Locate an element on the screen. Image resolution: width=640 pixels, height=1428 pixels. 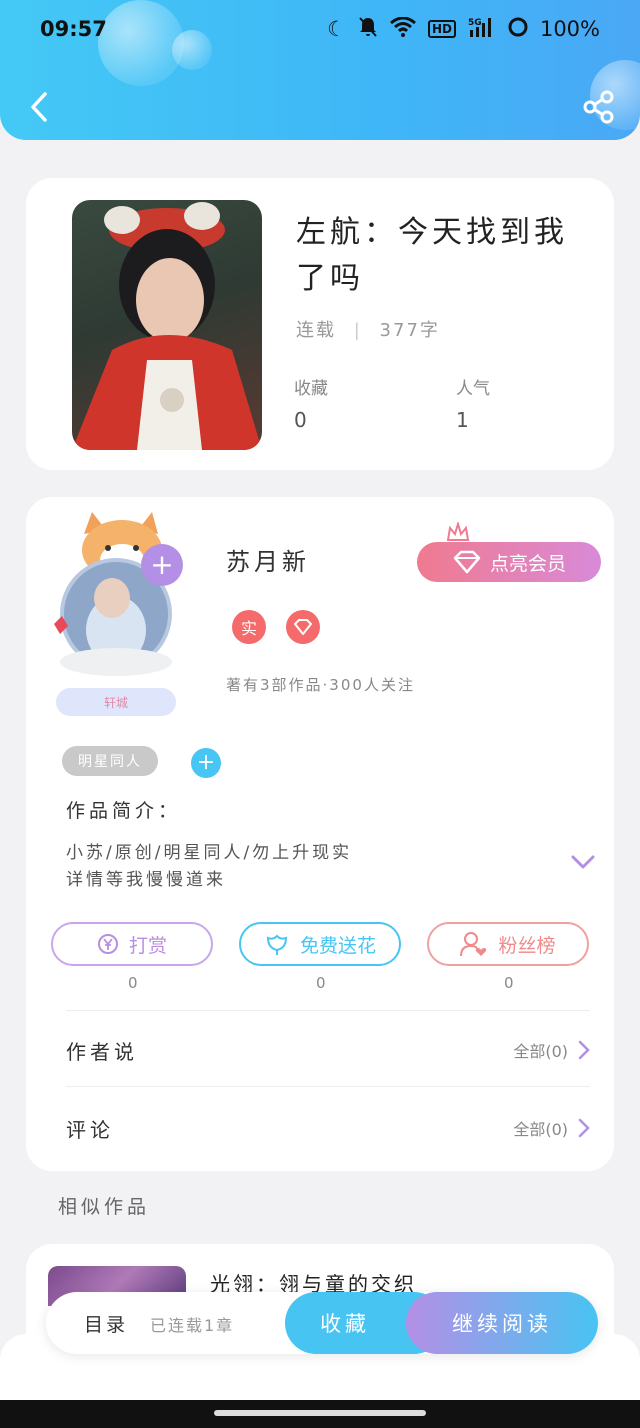
svg-text: 5G is located at coordinates (475, 23).